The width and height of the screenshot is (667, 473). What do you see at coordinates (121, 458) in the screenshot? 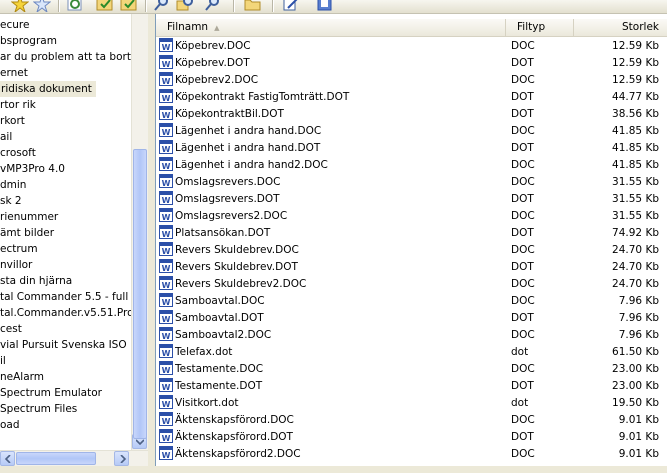
I see `scroll-right-button` at bounding box center [121, 458].